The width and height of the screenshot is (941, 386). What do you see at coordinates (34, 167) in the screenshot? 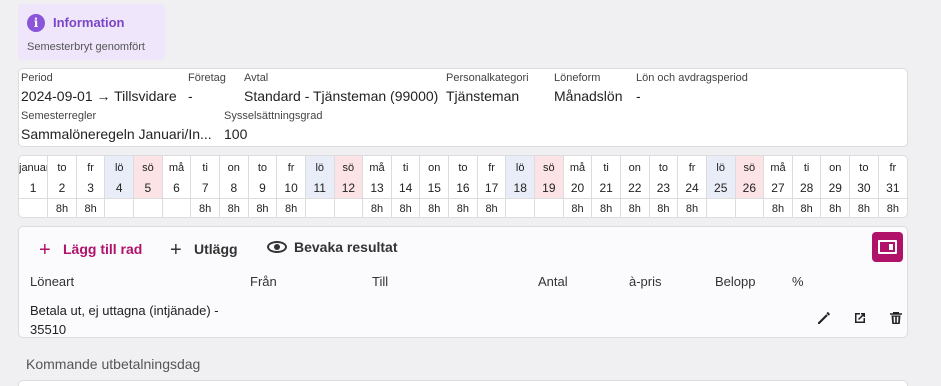
I see `calendar-day-name: januari` at bounding box center [34, 167].